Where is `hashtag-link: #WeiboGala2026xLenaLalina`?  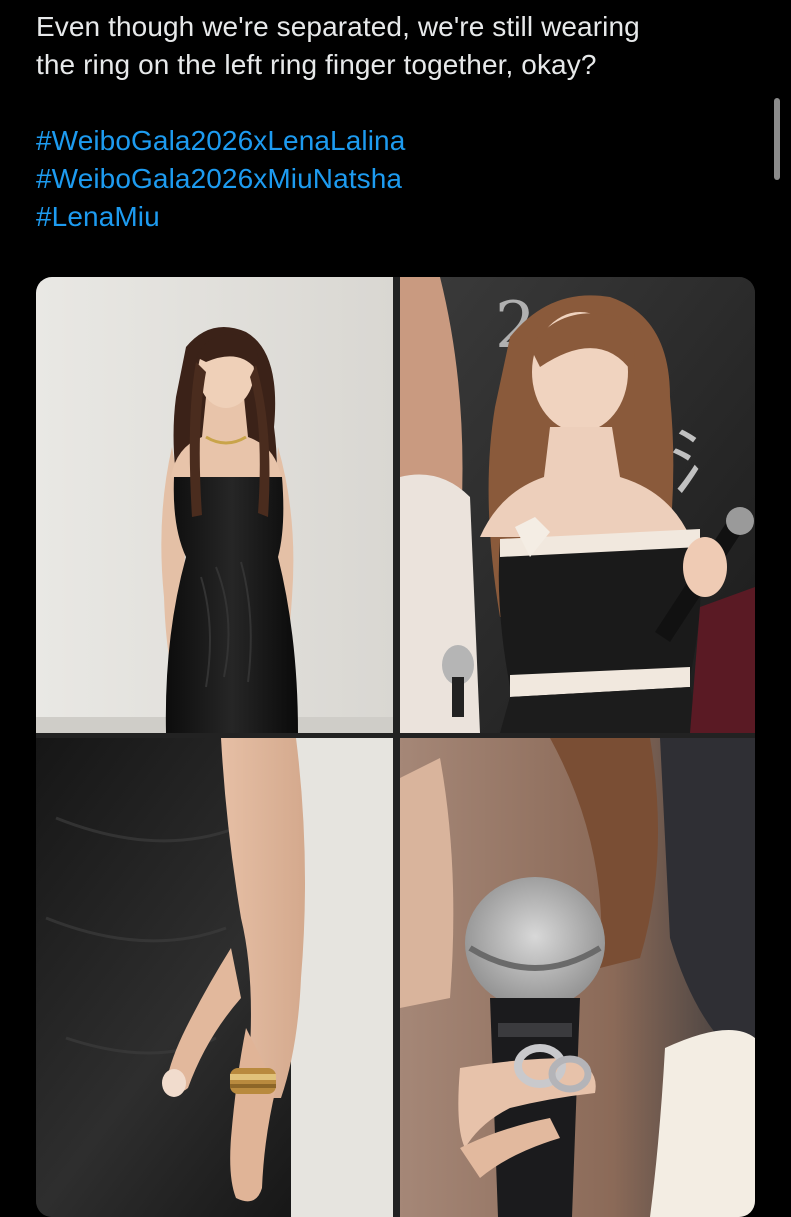
hashtag-link: #WeiboGala2026xLenaLalina is located at coordinates (396, 141).